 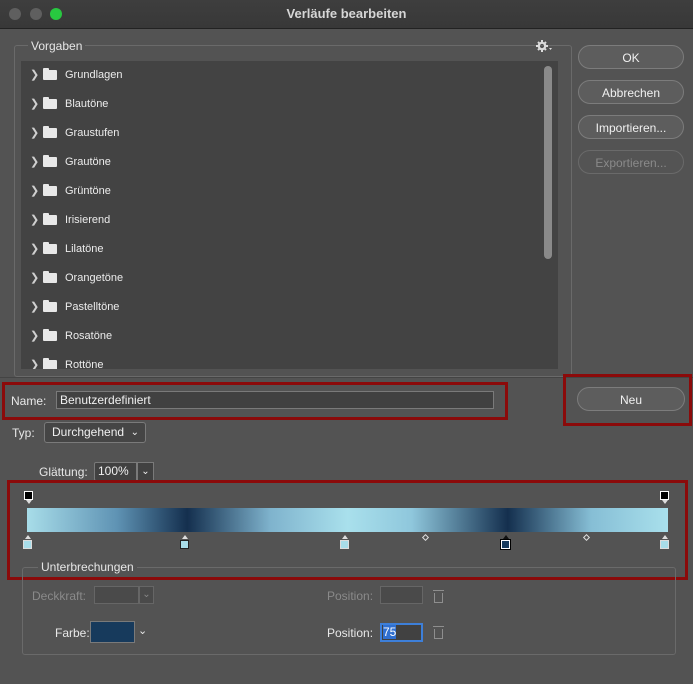 What do you see at coordinates (92, 133) in the screenshot?
I see `preset-folder-label: Graustufen` at bounding box center [92, 133].